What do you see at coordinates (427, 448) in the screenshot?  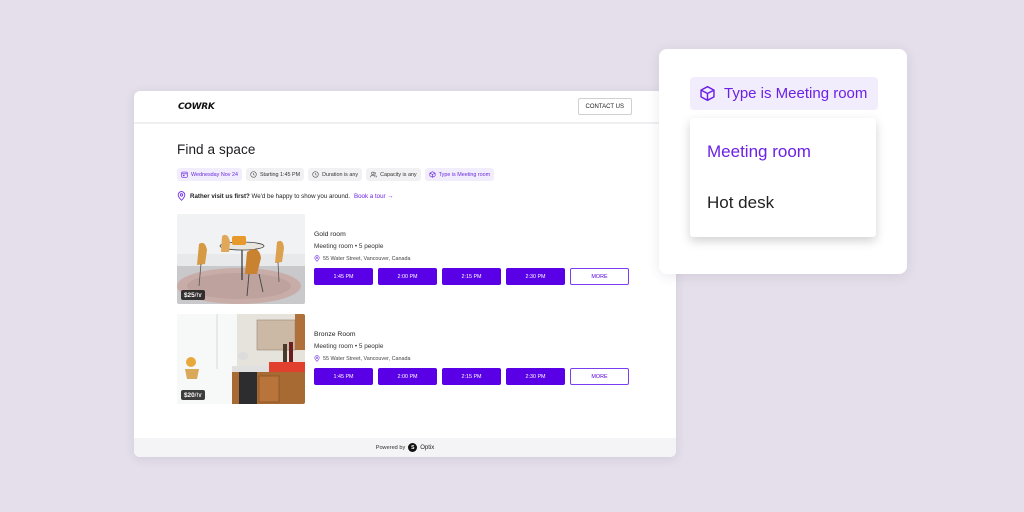 I see `optix-brand-link: Optix` at bounding box center [427, 448].